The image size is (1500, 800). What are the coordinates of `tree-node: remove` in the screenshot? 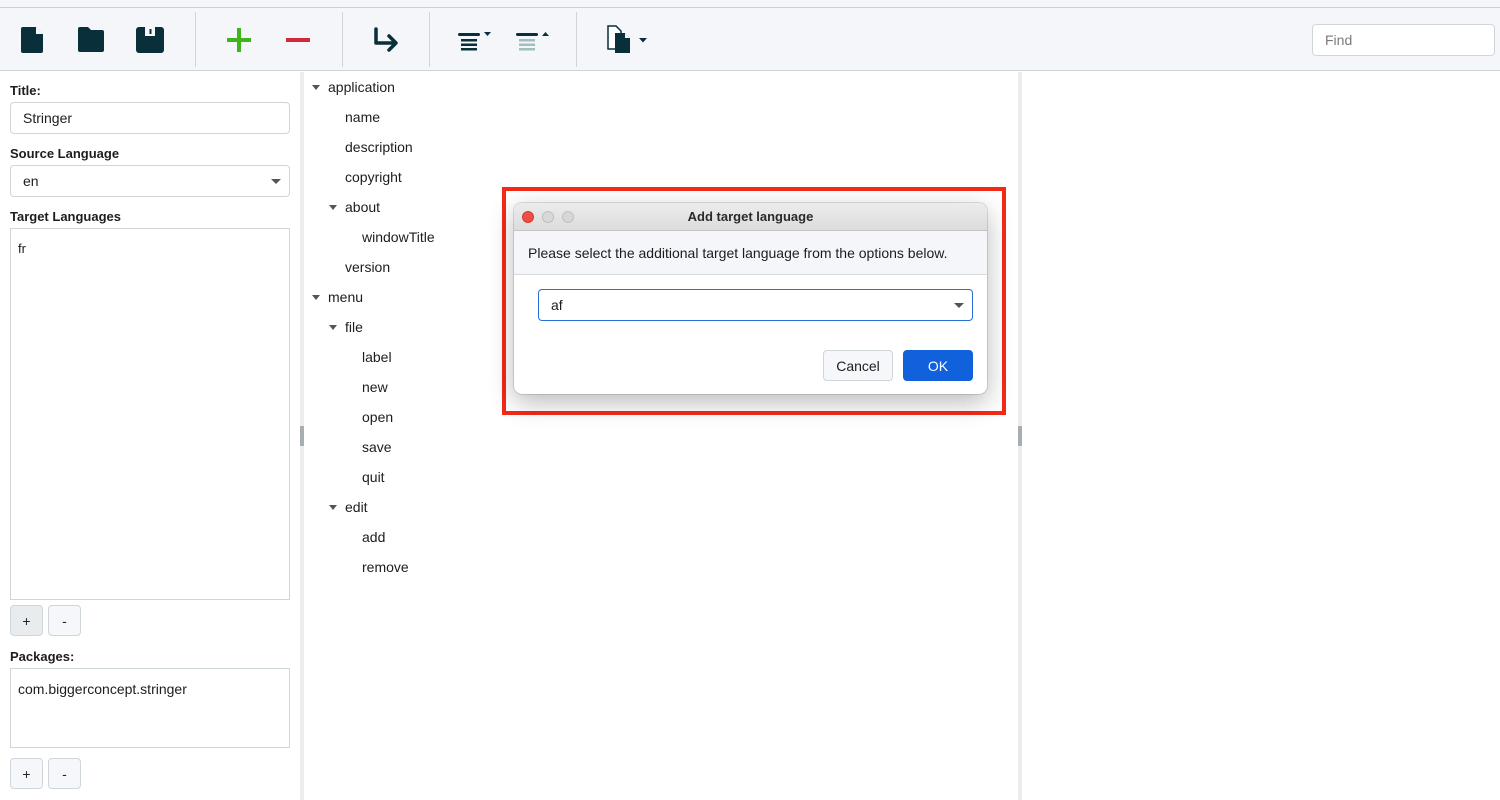 It's located at (385, 567).